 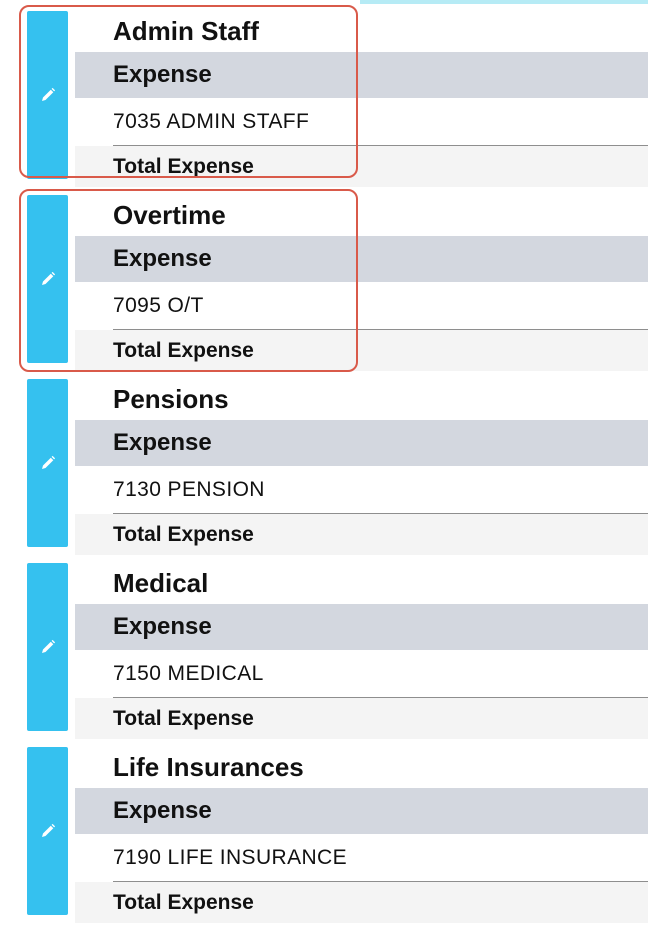 I want to click on group-title: Admin Staff, so click(x=361, y=31).